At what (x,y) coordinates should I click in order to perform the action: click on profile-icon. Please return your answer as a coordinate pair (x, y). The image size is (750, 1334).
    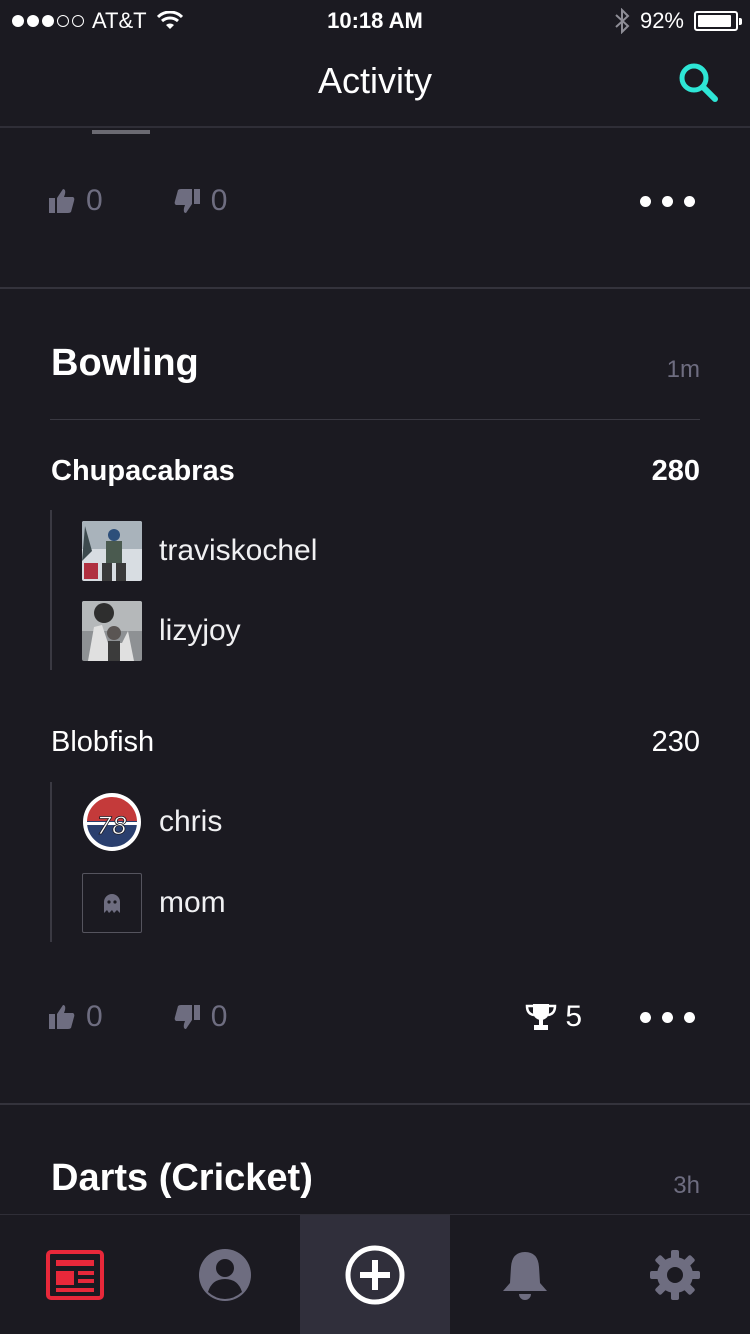
    Looking at the image, I should click on (225, 1275).